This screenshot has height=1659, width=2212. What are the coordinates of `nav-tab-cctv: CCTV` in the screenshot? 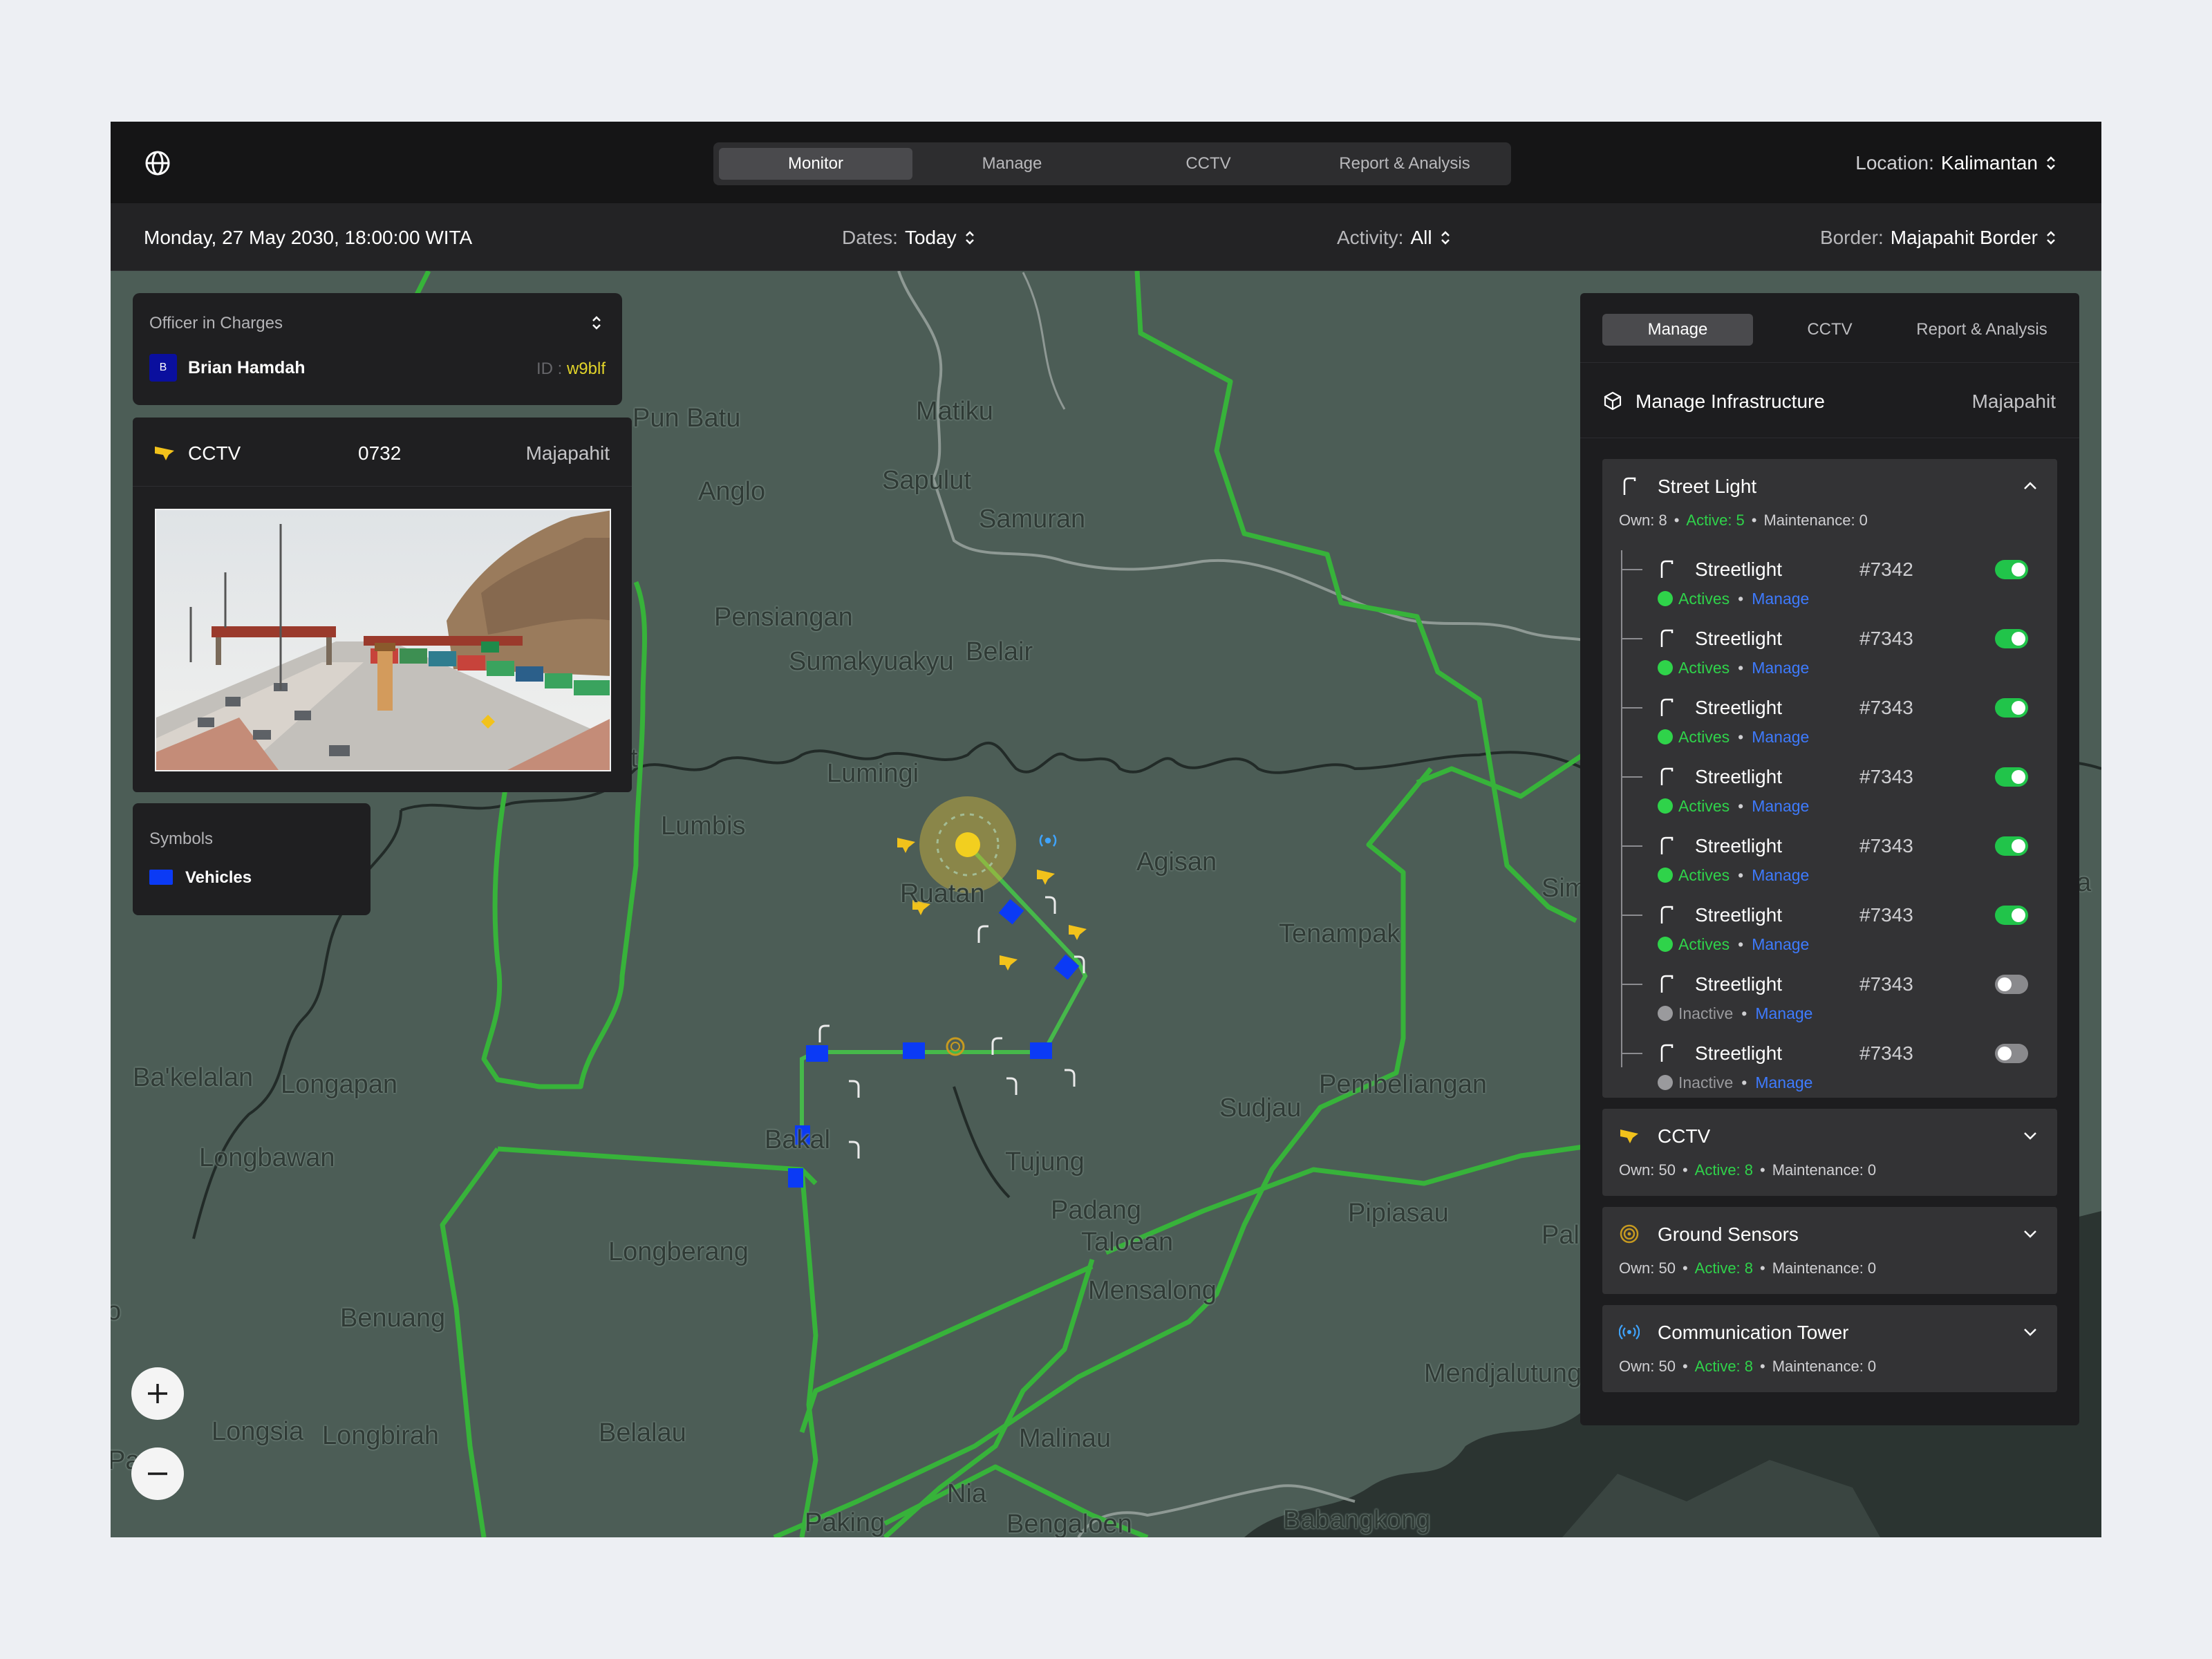 It's located at (1208, 164).